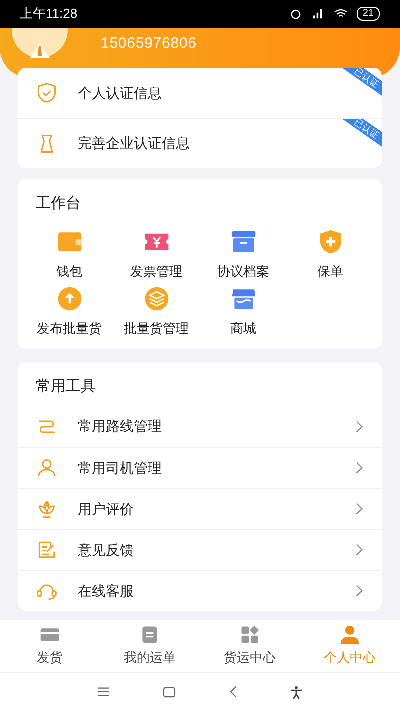 Image resolution: width=400 pixels, height=711 pixels. What do you see at coordinates (50, 646) in the screenshot?
I see `tab: 发货` at bounding box center [50, 646].